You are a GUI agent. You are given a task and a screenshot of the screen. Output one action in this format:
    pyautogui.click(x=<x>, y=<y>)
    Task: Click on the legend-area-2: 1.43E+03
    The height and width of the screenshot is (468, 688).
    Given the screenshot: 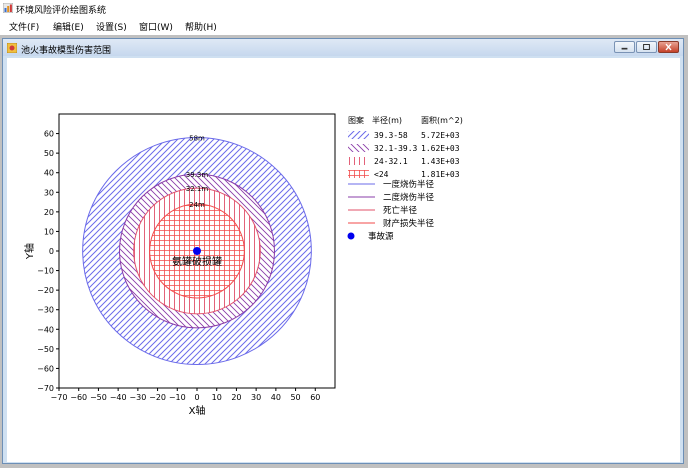 What is the action you would take?
    pyautogui.click(x=440, y=161)
    